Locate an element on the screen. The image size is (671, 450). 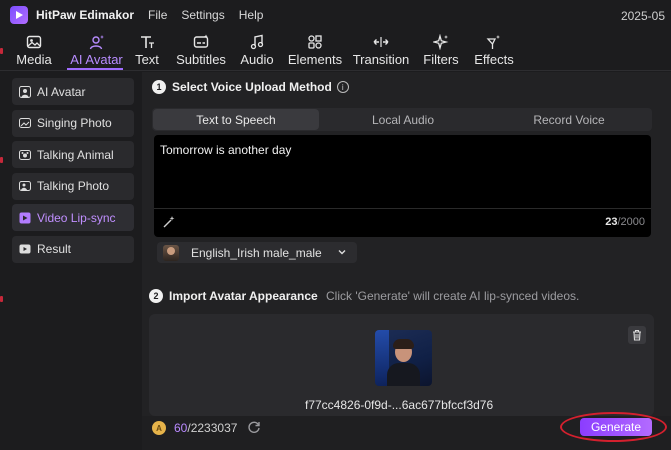
sidebar-item-result: Result is located at coordinates (73, 249).